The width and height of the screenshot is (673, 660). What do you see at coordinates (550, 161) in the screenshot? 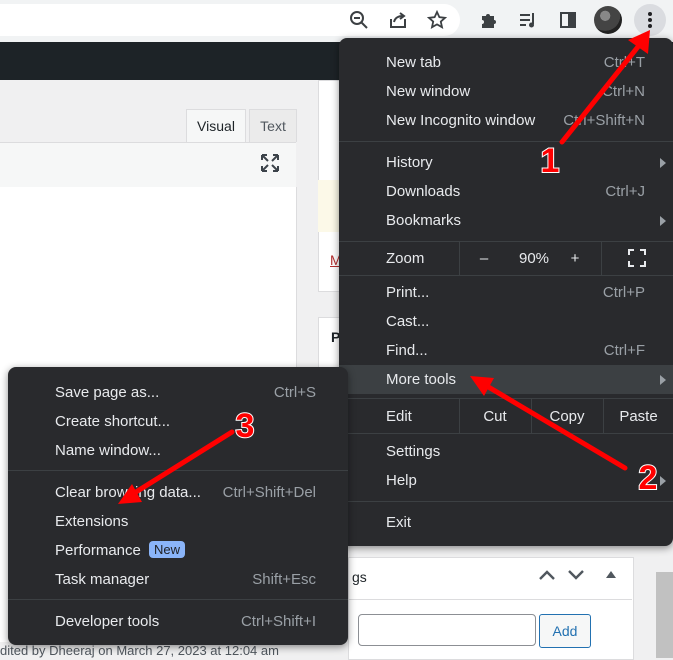
I see `annotation-number-1: 1` at bounding box center [550, 161].